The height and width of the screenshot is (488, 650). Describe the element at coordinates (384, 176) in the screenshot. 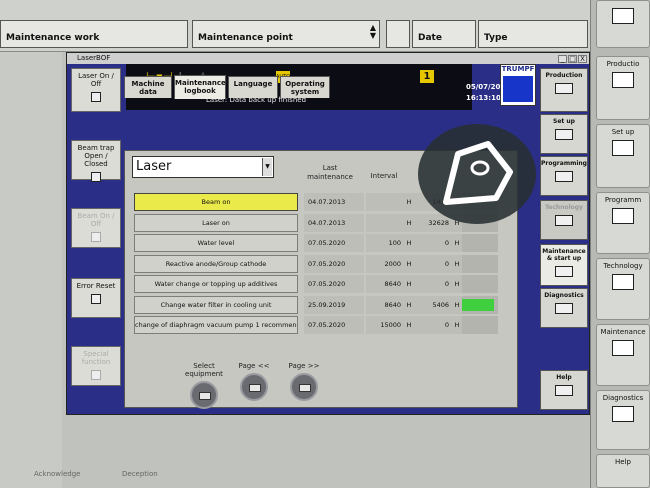

I see `col-interval: Interval` at that location.